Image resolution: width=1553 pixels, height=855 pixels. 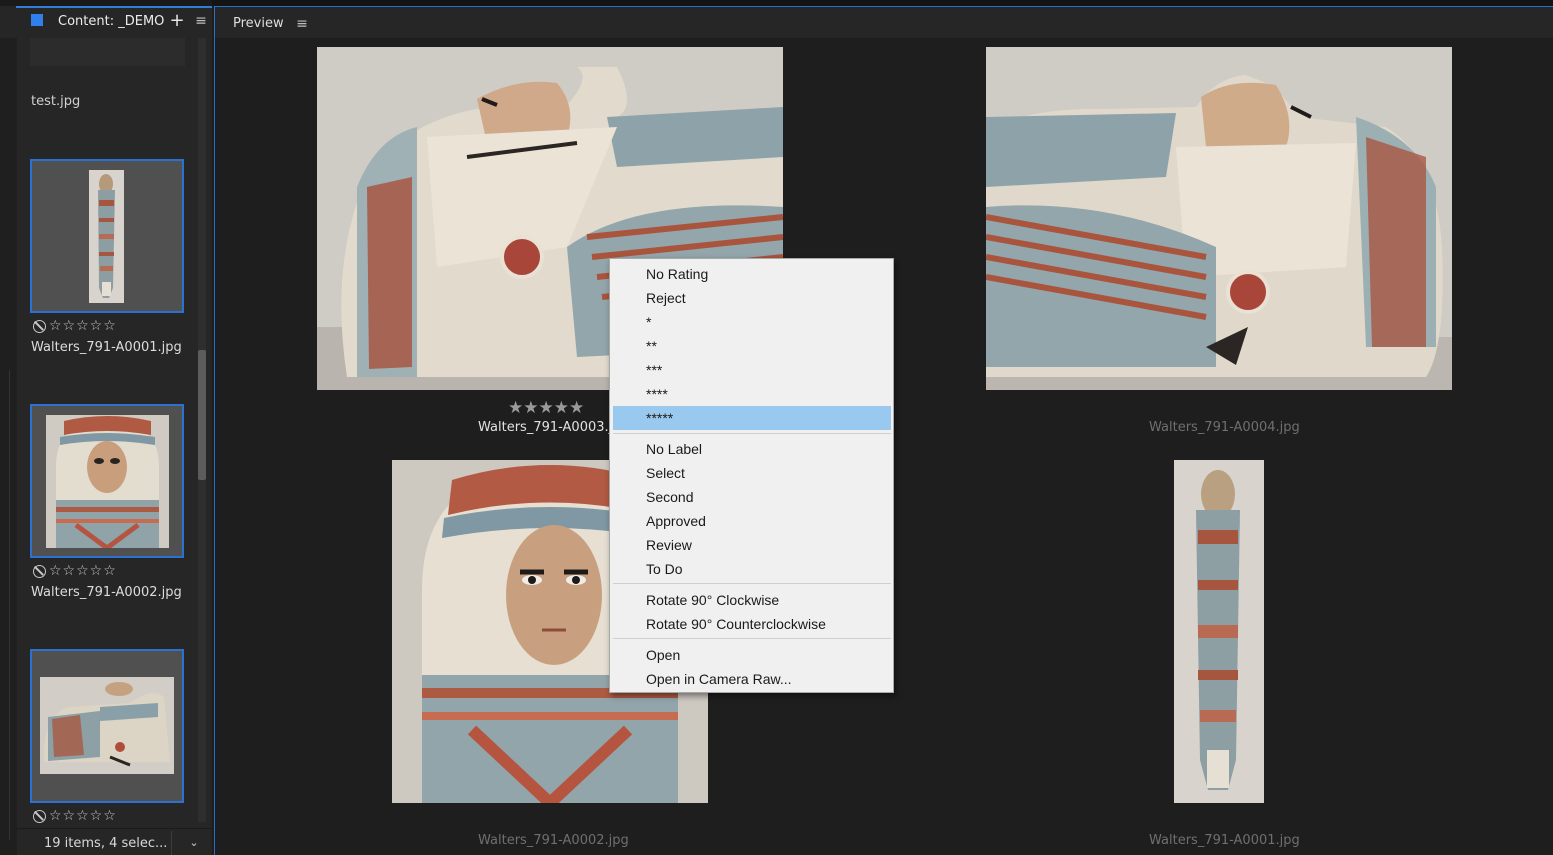 I want to click on previous-thumbnail, so click(x=107, y=52).